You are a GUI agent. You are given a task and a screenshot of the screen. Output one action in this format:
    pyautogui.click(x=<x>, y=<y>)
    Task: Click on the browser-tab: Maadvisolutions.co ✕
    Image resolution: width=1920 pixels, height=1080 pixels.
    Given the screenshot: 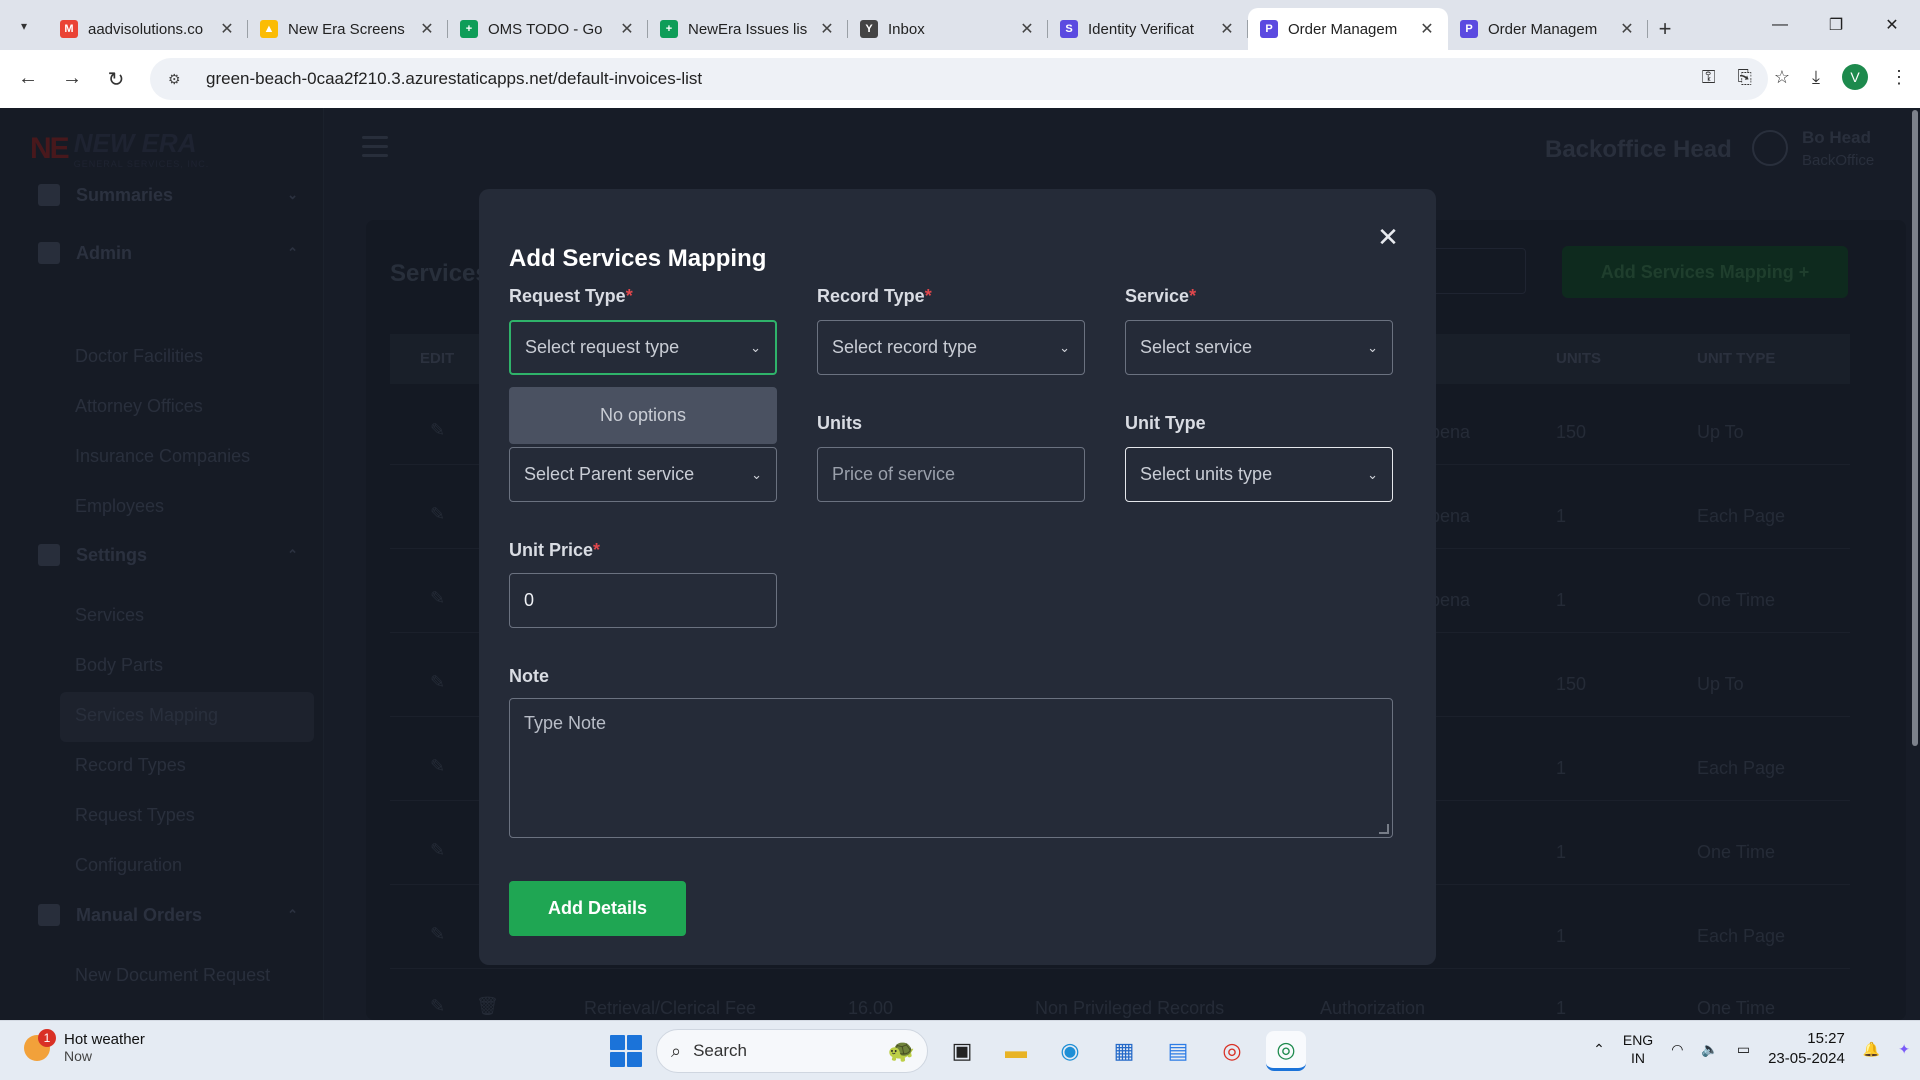 What is the action you would take?
    pyautogui.click(x=148, y=29)
    